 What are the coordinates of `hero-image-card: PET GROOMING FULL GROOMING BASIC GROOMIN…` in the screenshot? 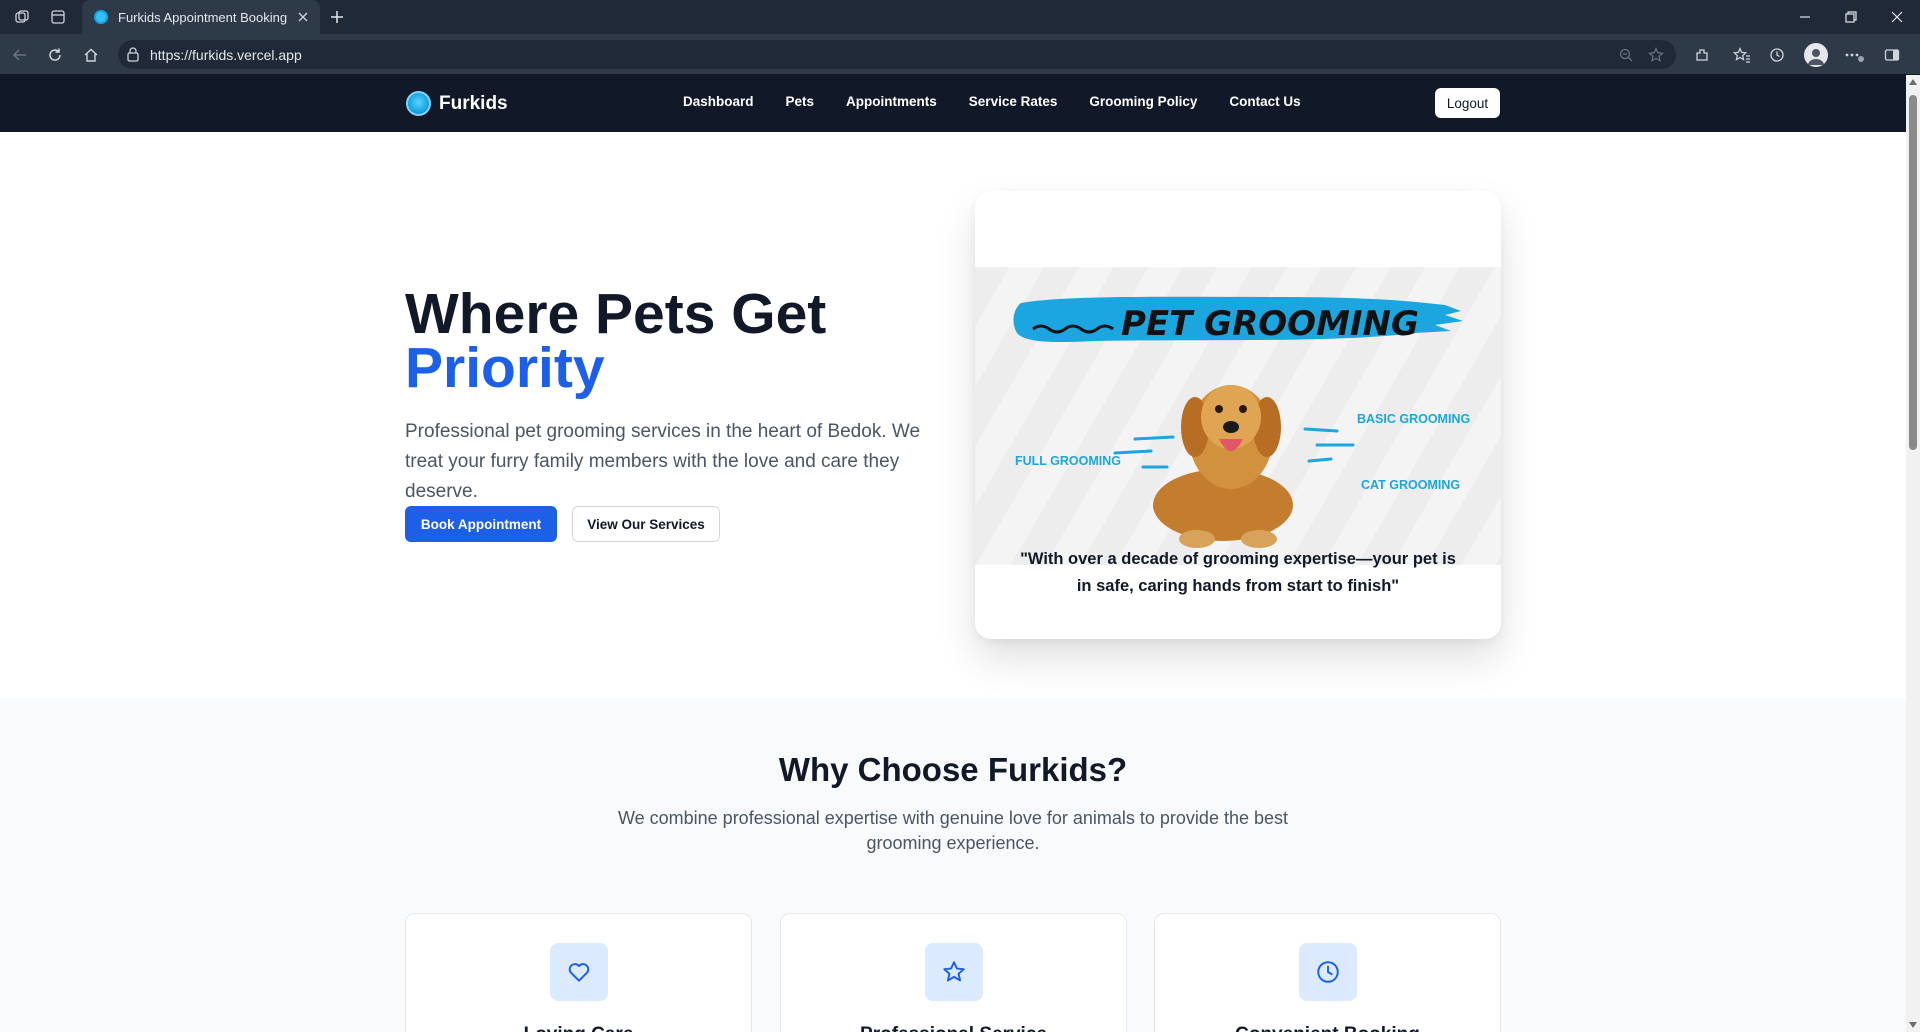 It's located at (1238, 415).